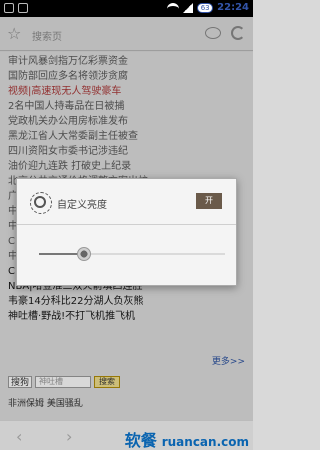 The width and height of the screenshot is (320, 450). What do you see at coordinates (82, 205) in the screenshot?
I see `dialog-title: 自定义亮度` at bounding box center [82, 205].